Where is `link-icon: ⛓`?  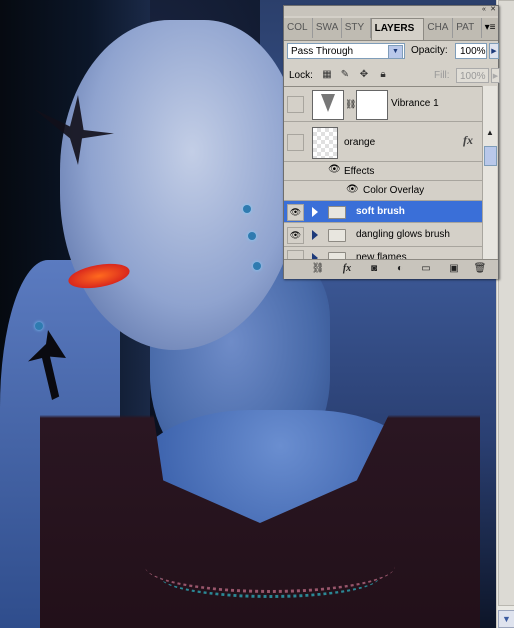 link-icon: ⛓ is located at coordinates (351, 104).